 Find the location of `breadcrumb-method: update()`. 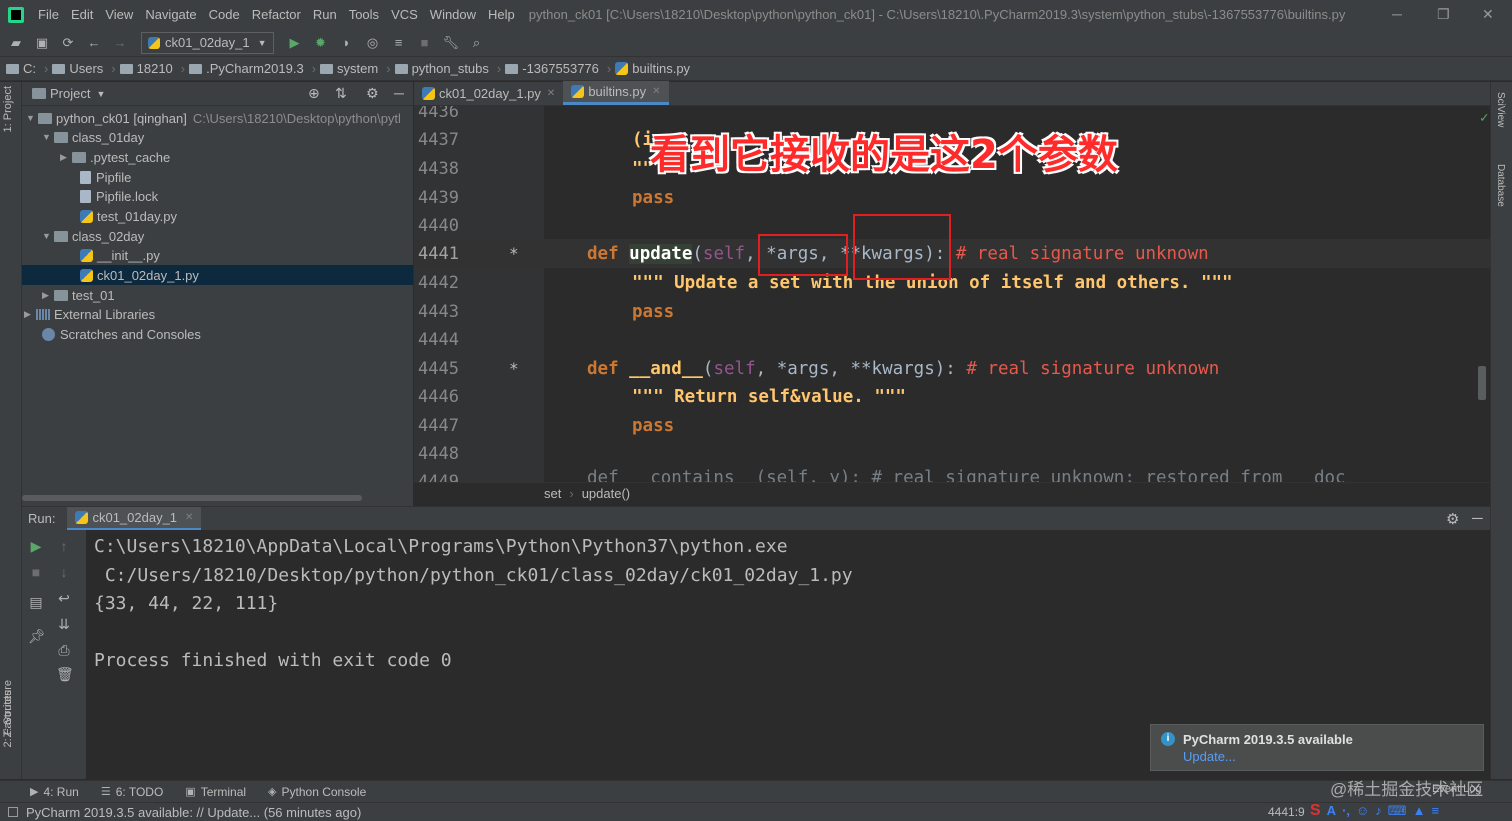

breadcrumb-method: update() is located at coordinates (606, 493).